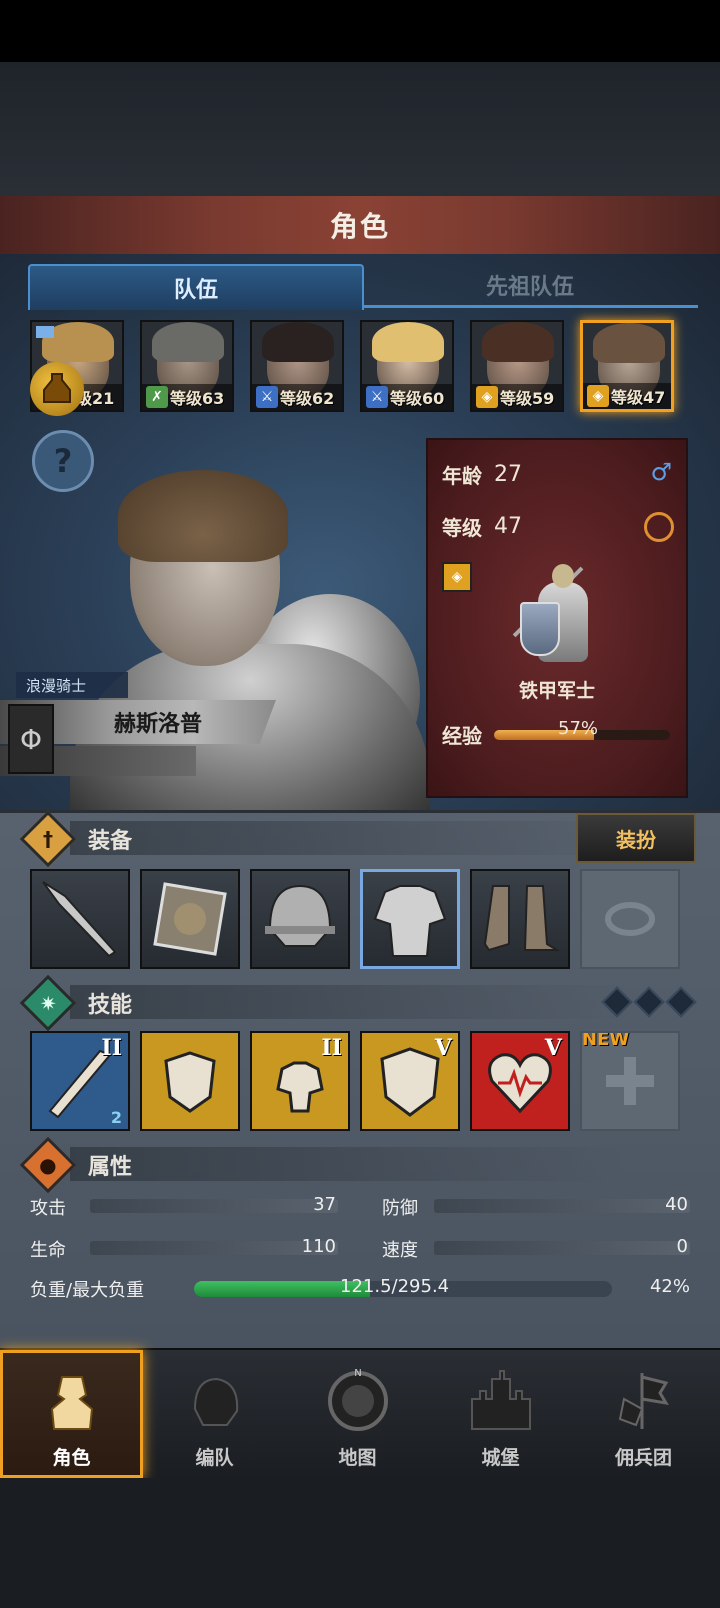  What do you see at coordinates (197, 398) in the screenshot?
I see `hero-level: 等级63` at bounding box center [197, 398].